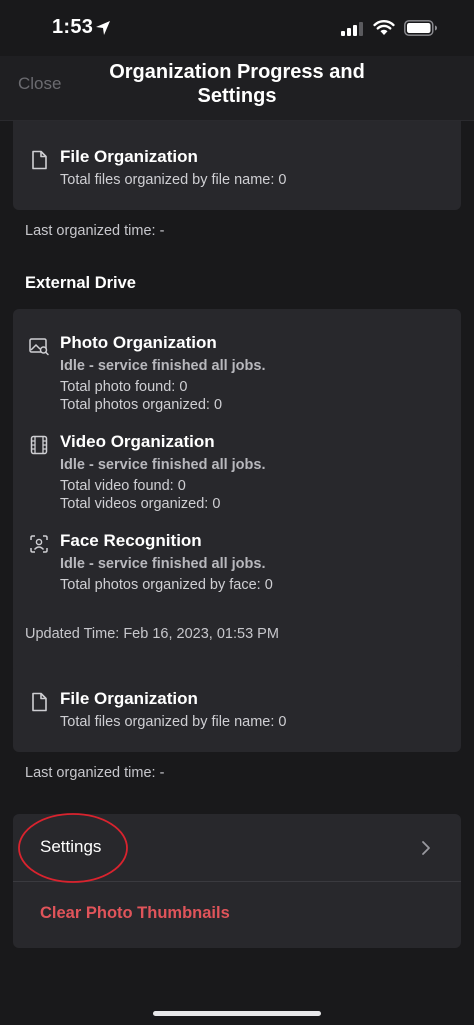 The image size is (474, 1025). Describe the element at coordinates (152, 634) in the screenshot. I see `updated-time: Updated Time: Feb 16, 2023, 01:53 PM` at that location.